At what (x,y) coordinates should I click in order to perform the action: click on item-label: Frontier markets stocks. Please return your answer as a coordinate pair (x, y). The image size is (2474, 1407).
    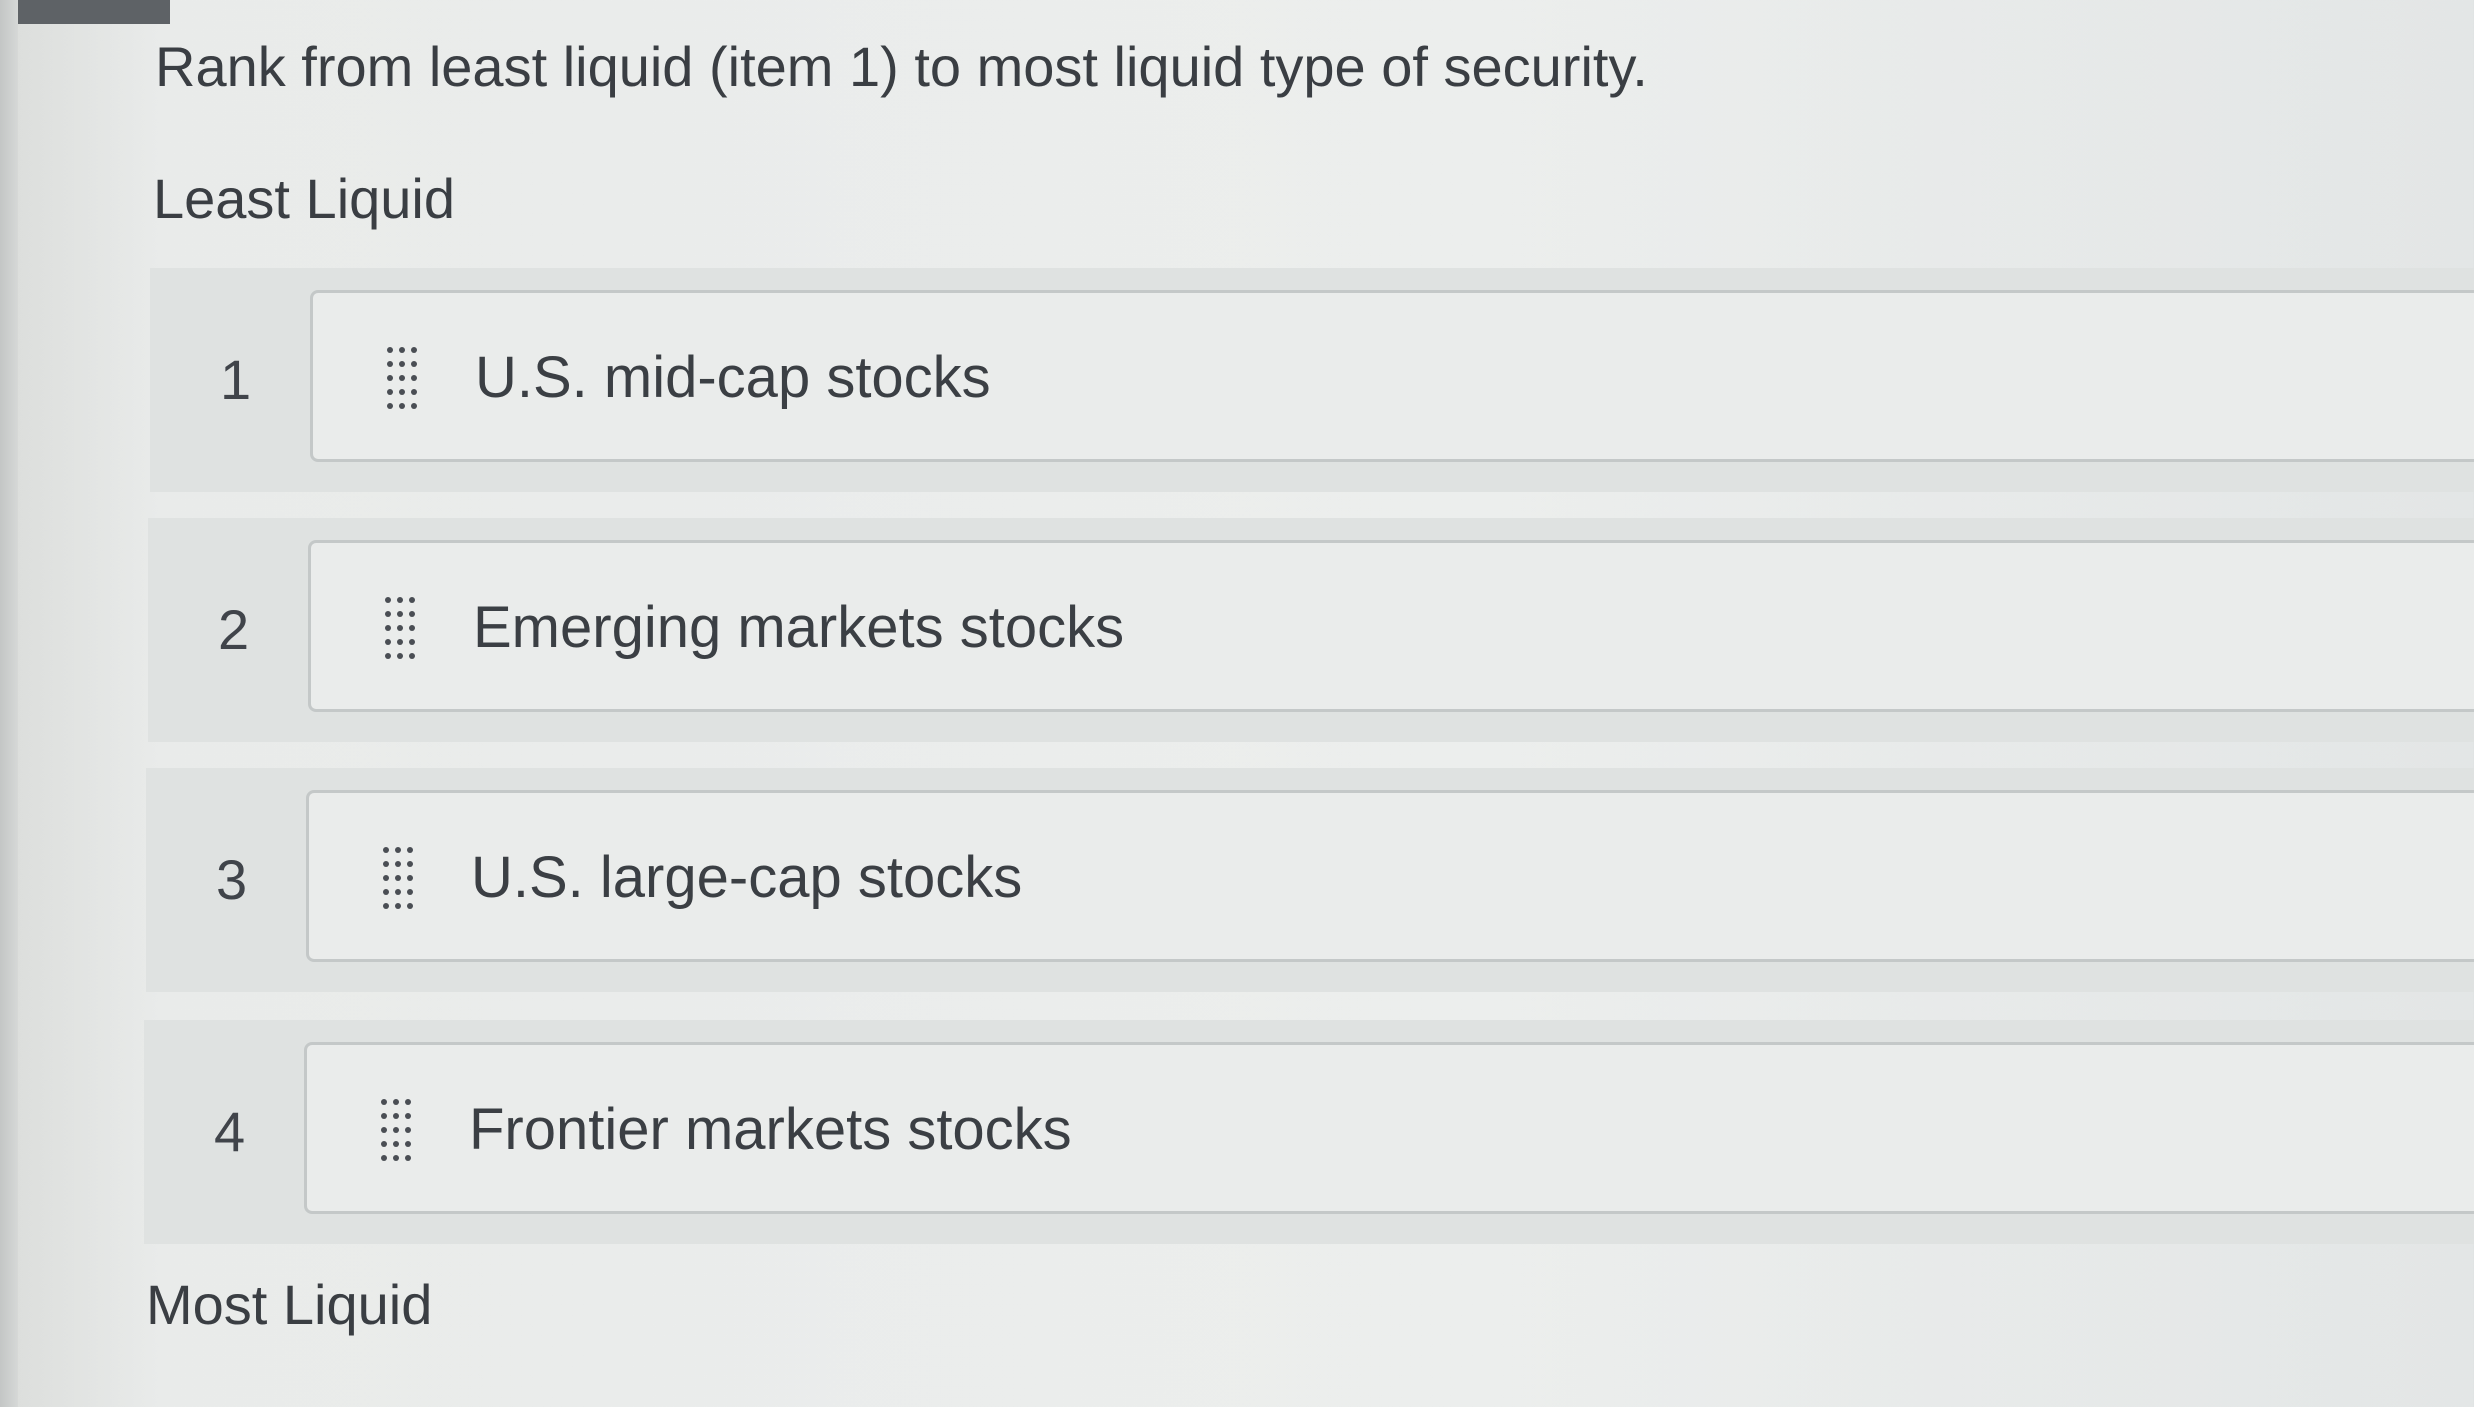
    Looking at the image, I should click on (770, 1129).